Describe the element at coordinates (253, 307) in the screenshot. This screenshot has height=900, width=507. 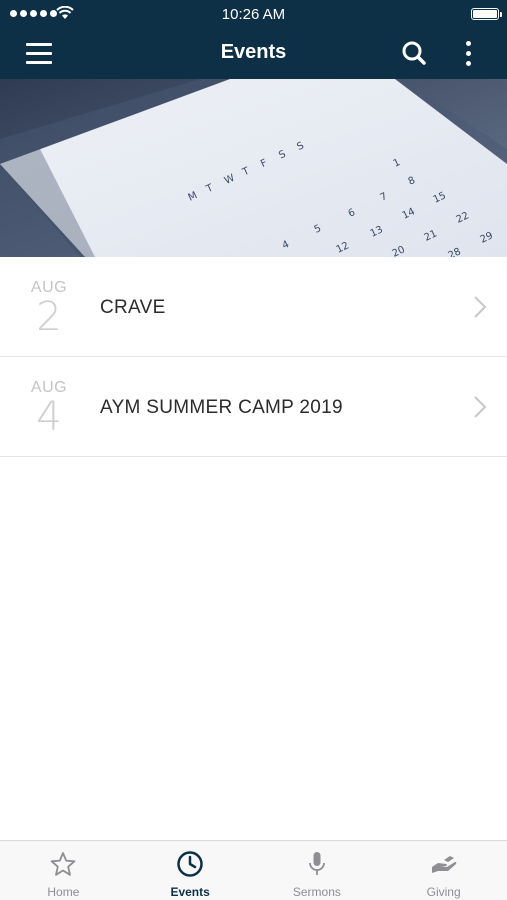
I see `event-row-crave: AUG 2 CRAVE` at that location.